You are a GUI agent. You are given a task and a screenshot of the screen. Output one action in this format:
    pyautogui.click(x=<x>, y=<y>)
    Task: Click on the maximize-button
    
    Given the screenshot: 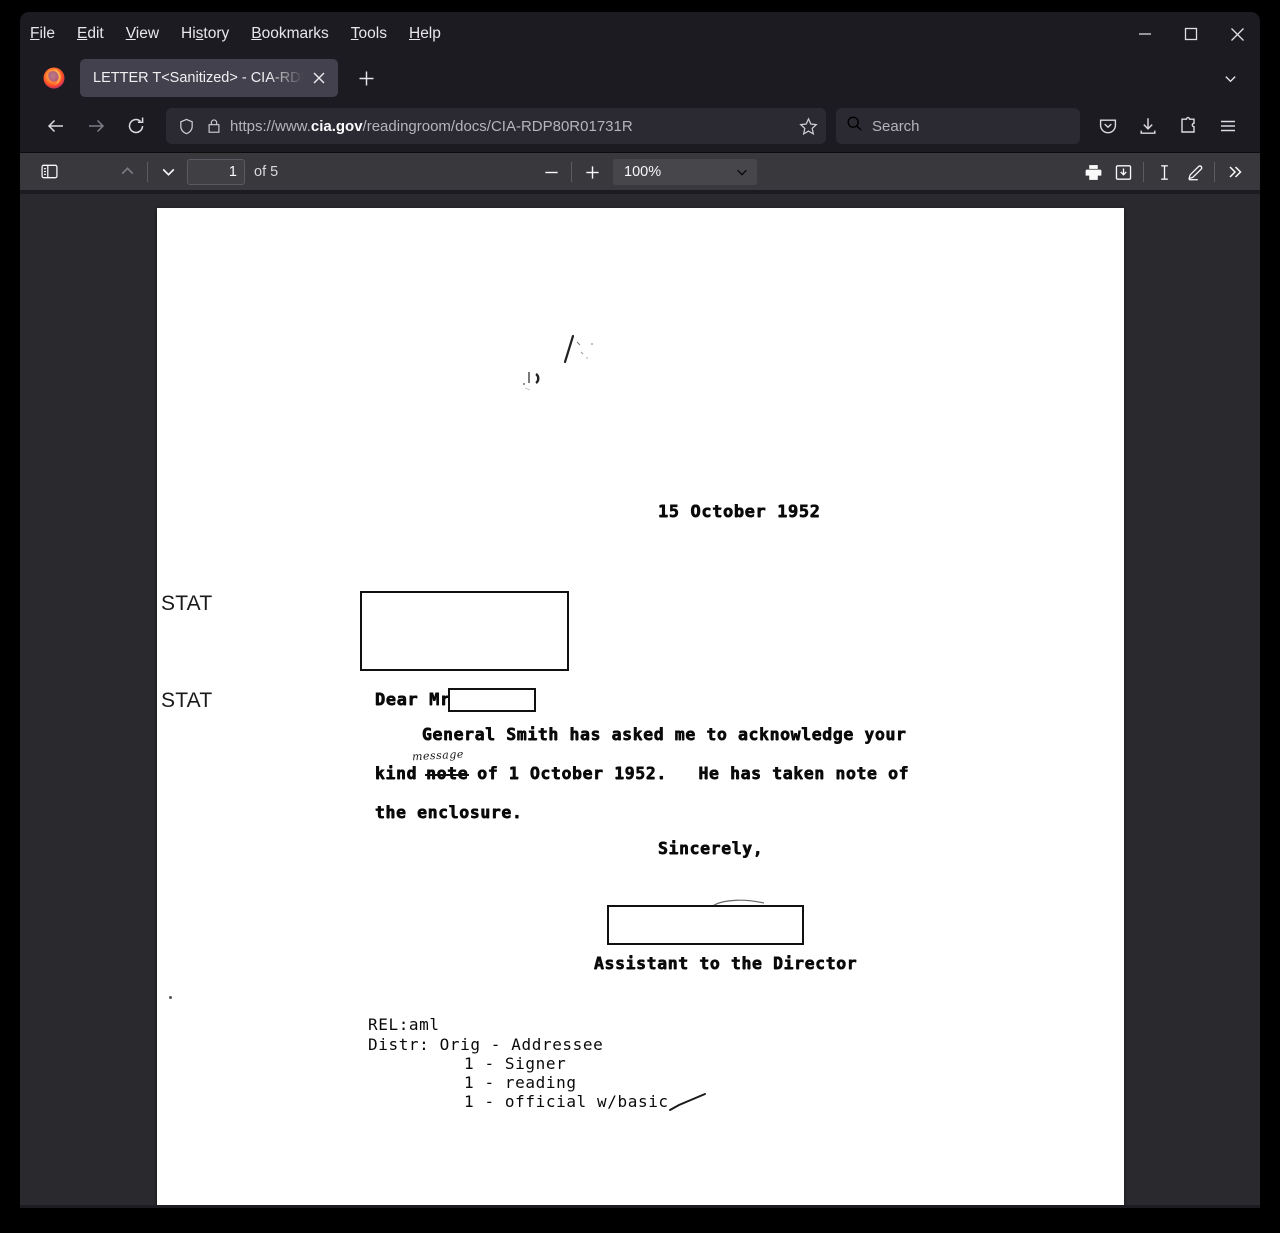 What is the action you would take?
    pyautogui.click(x=1191, y=34)
    